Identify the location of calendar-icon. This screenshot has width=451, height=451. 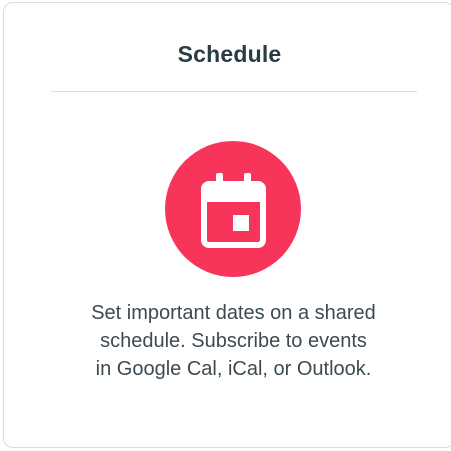
(233, 210).